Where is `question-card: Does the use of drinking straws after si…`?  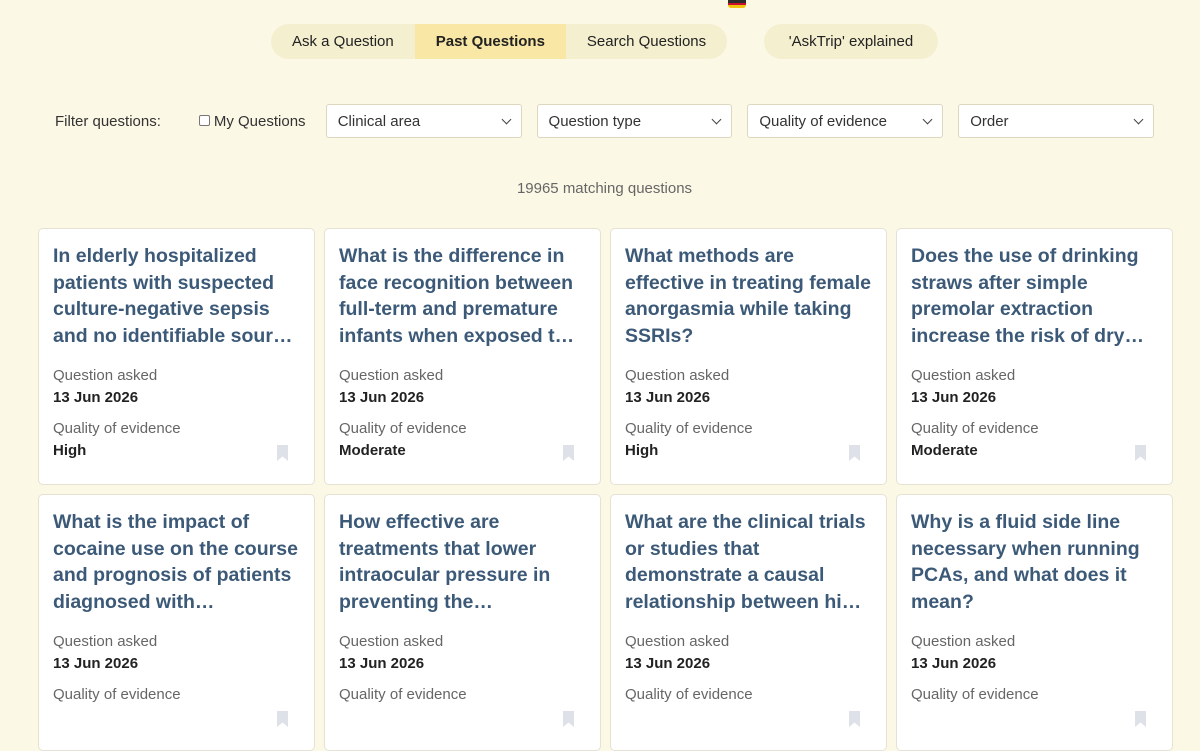
question-card: Does the use of drinking straws after si… is located at coordinates (1034, 356).